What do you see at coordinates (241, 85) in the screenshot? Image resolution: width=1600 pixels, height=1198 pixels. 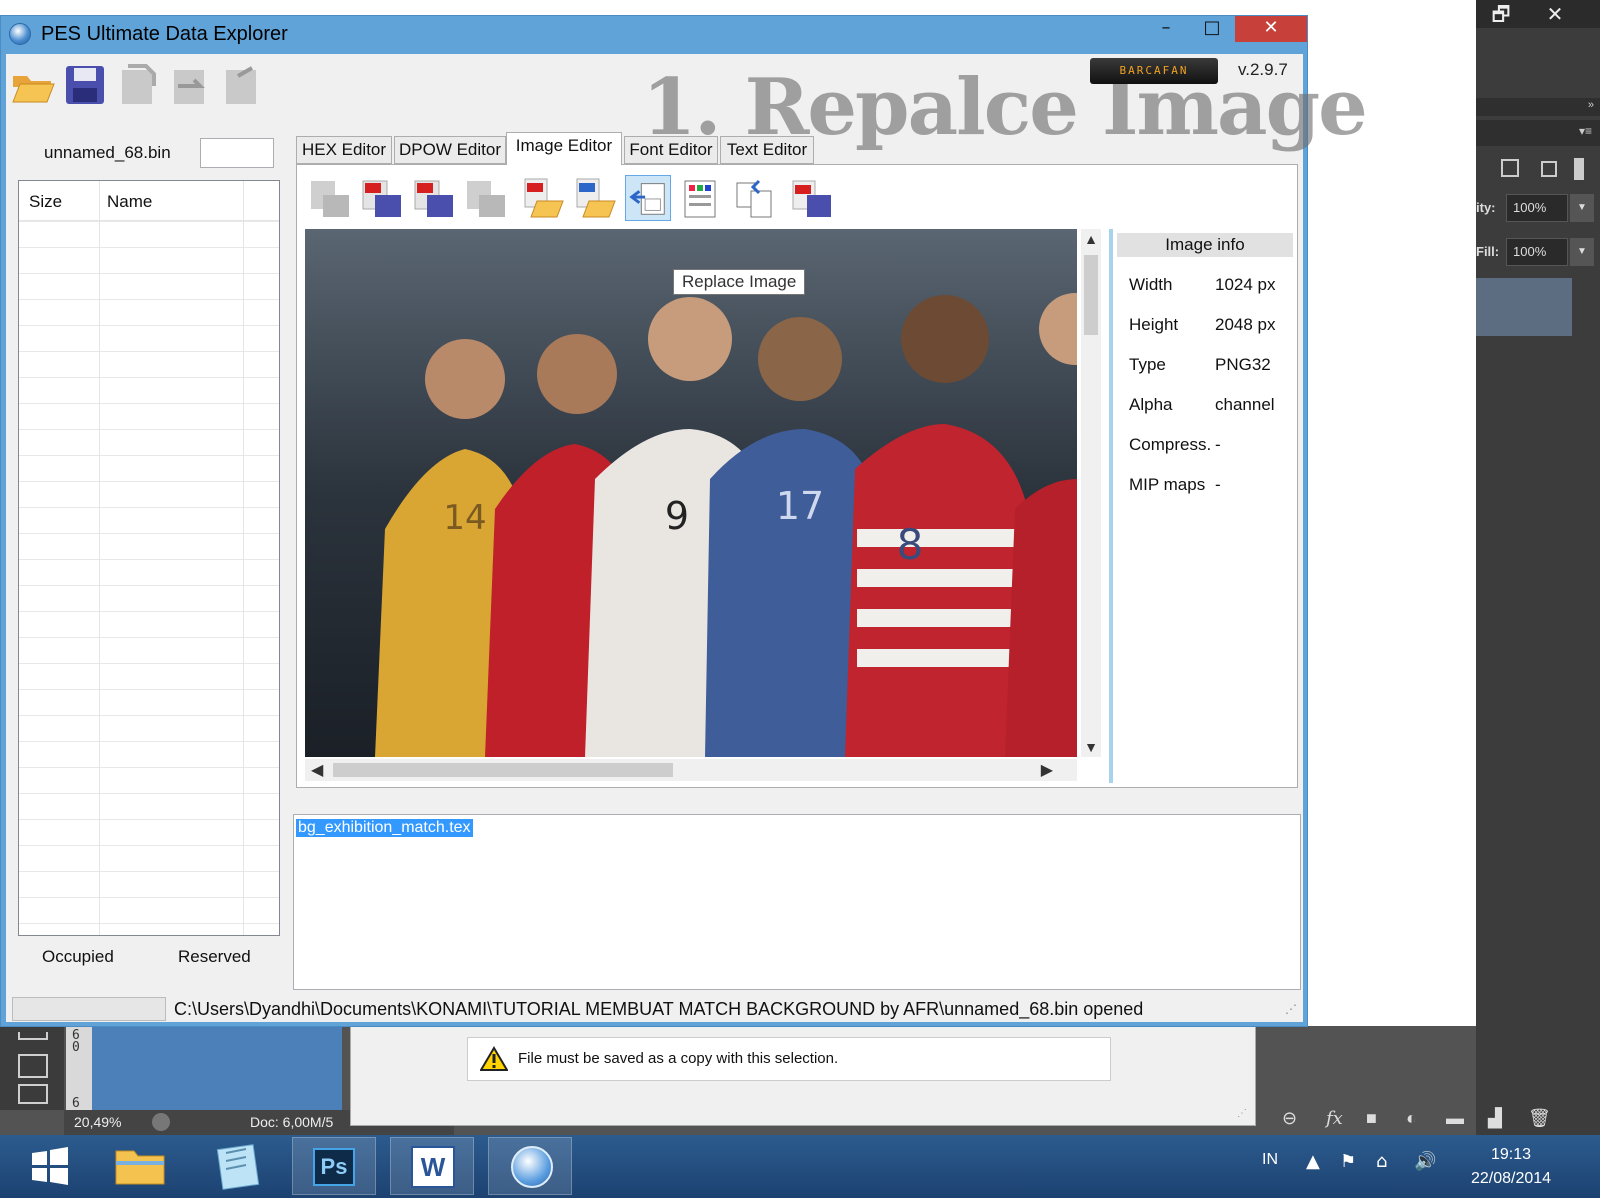 I see `extract-icon` at bounding box center [241, 85].